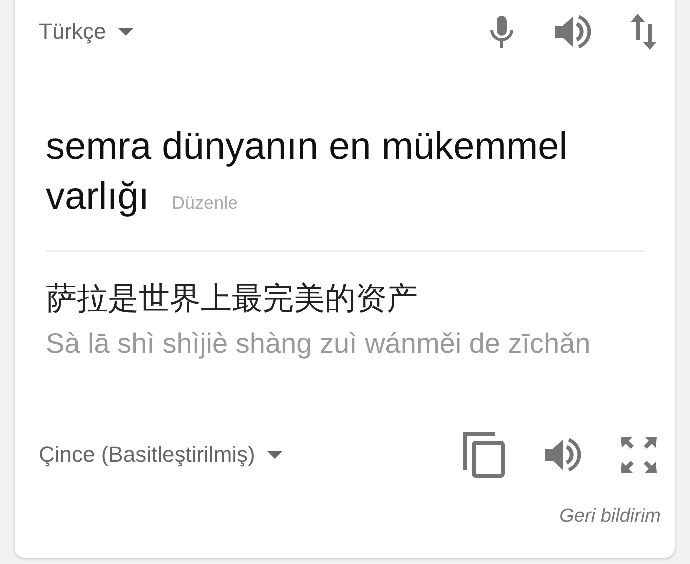  What do you see at coordinates (484, 455) in the screenshot?
I see `copy-icon` at bounding box center [484, 455].